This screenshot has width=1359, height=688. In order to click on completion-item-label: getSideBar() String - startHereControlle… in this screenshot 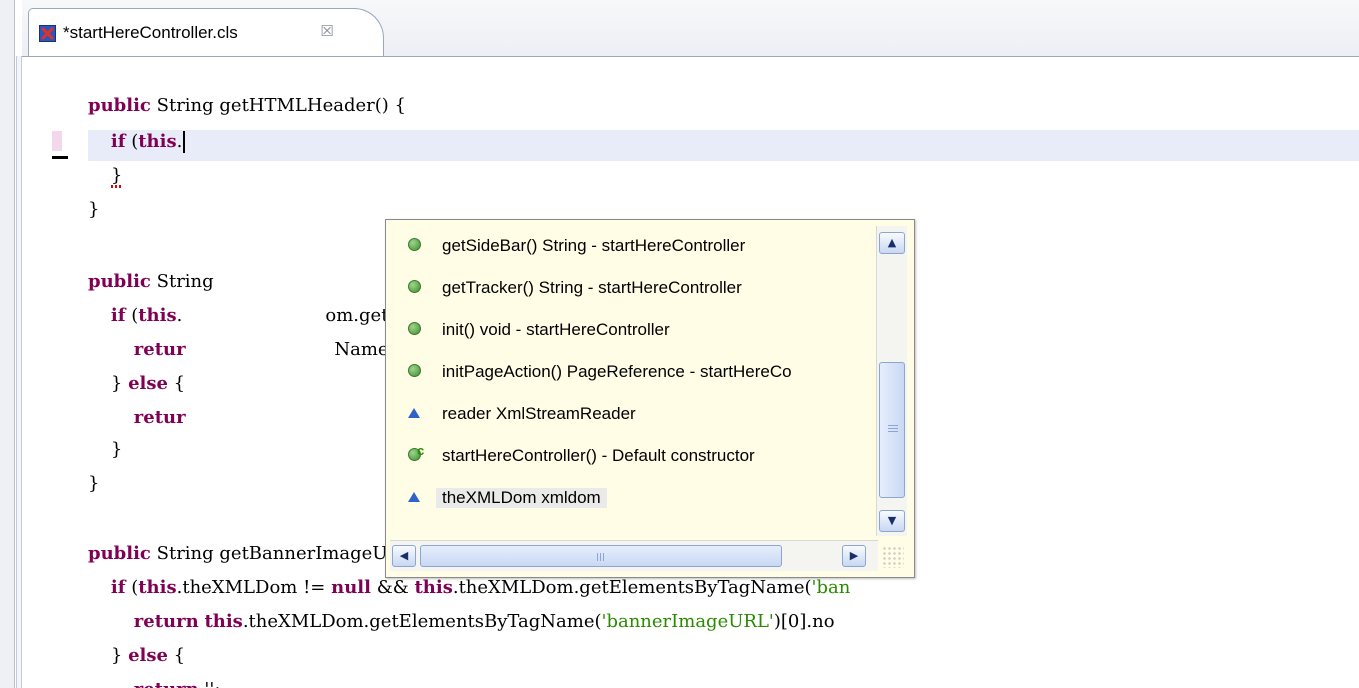, I will do `click(594, 245)`.